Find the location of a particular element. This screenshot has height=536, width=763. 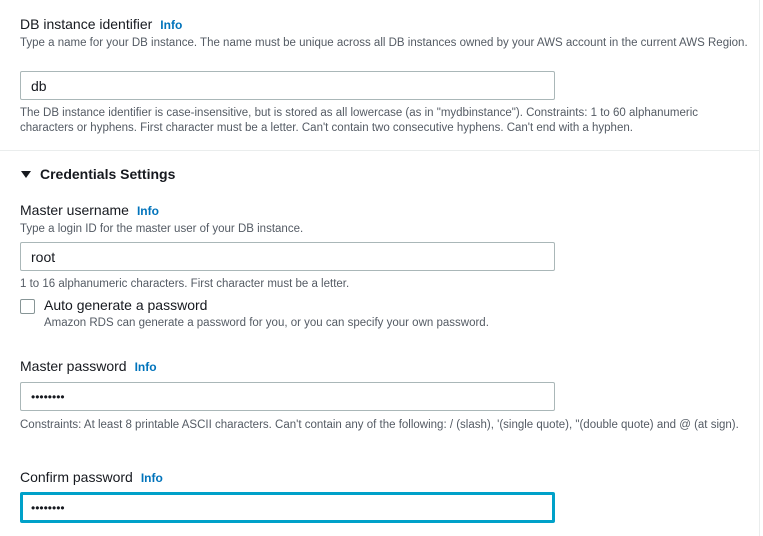

auto-generate-password-label: Auto generate a password is located at coordinates (125, 305).